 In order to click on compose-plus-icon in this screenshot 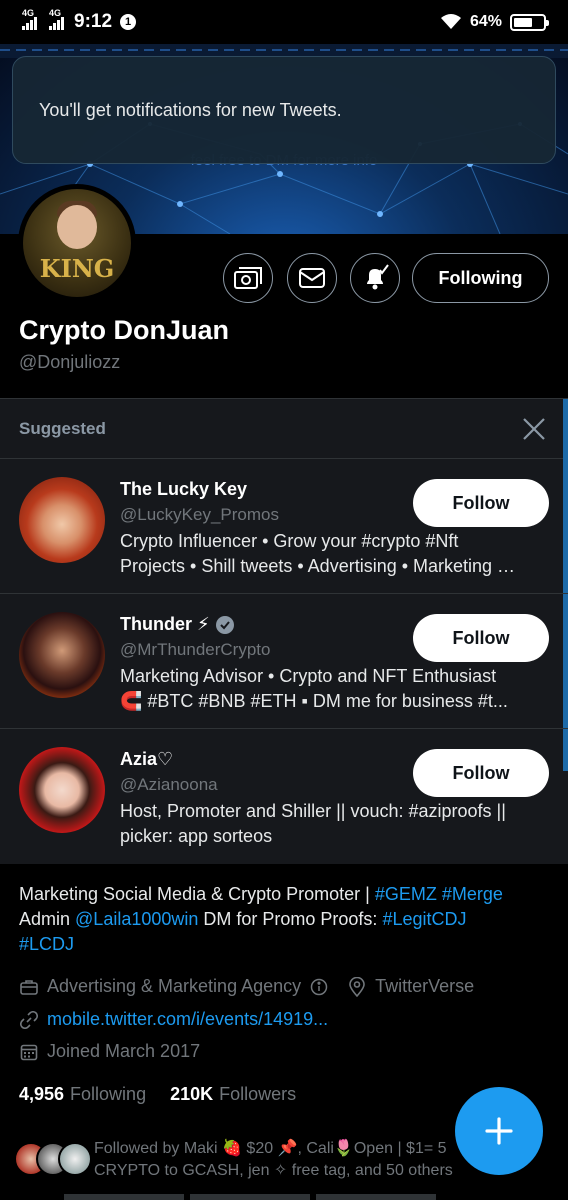, I will do `click(499, 1131)`.